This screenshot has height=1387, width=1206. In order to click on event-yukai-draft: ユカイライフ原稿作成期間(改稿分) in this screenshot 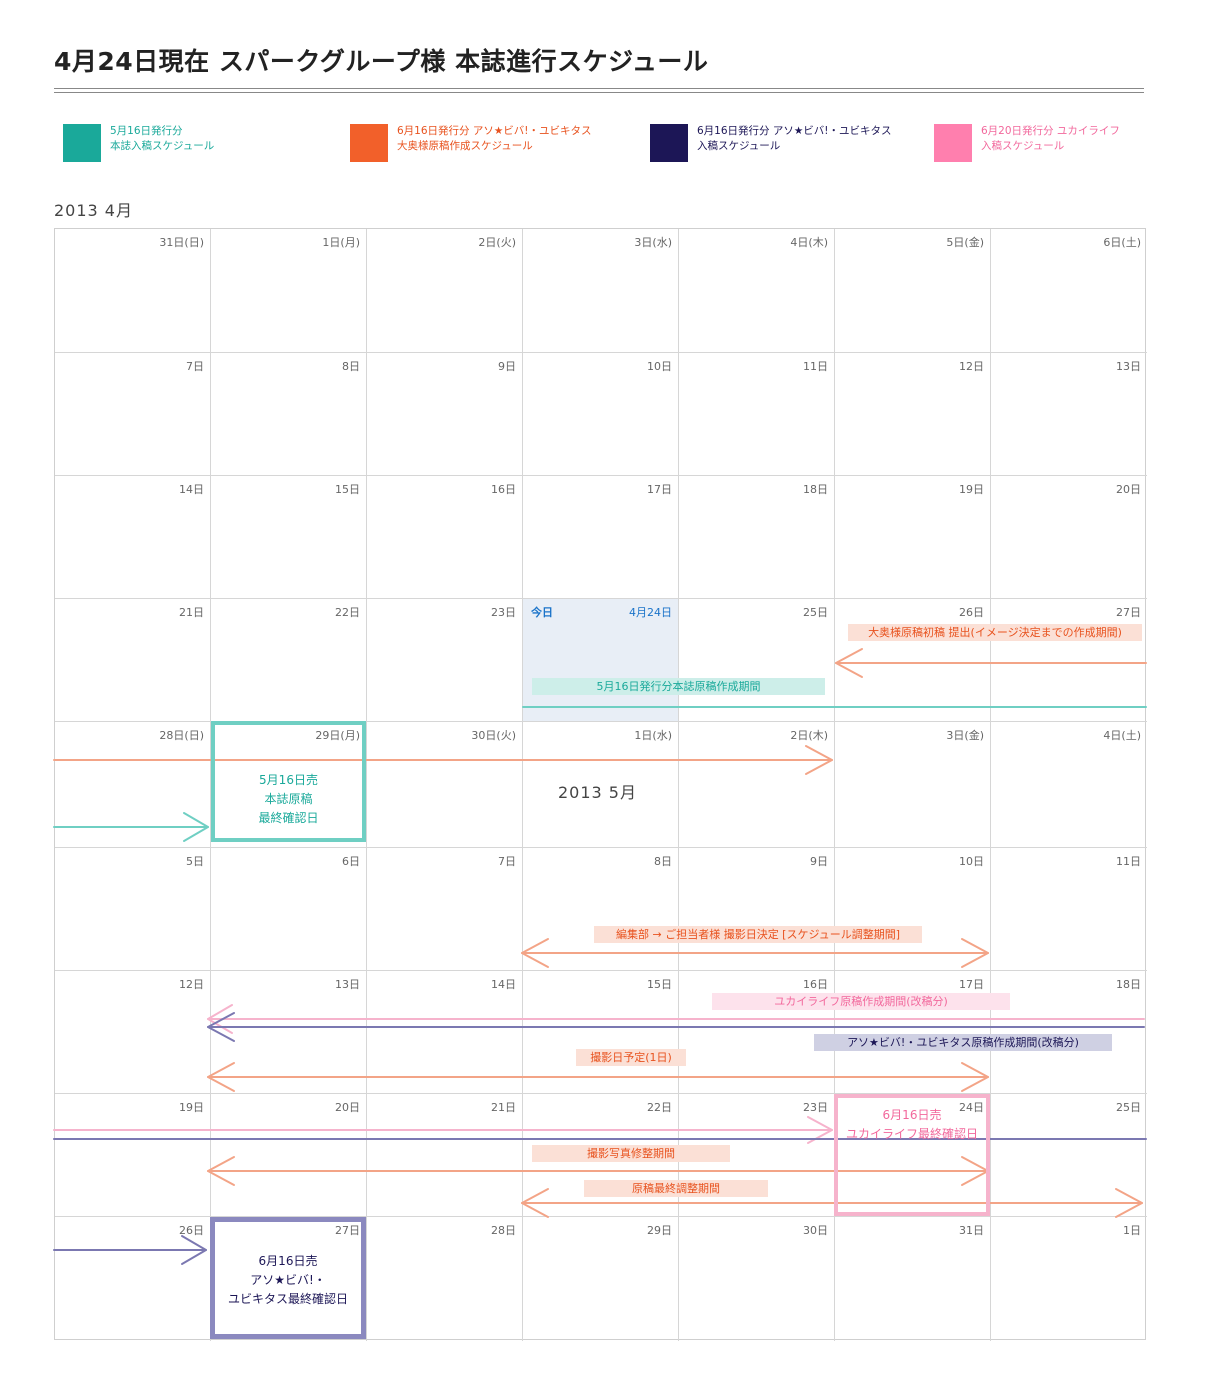, I will do `click(861, 1001)`.